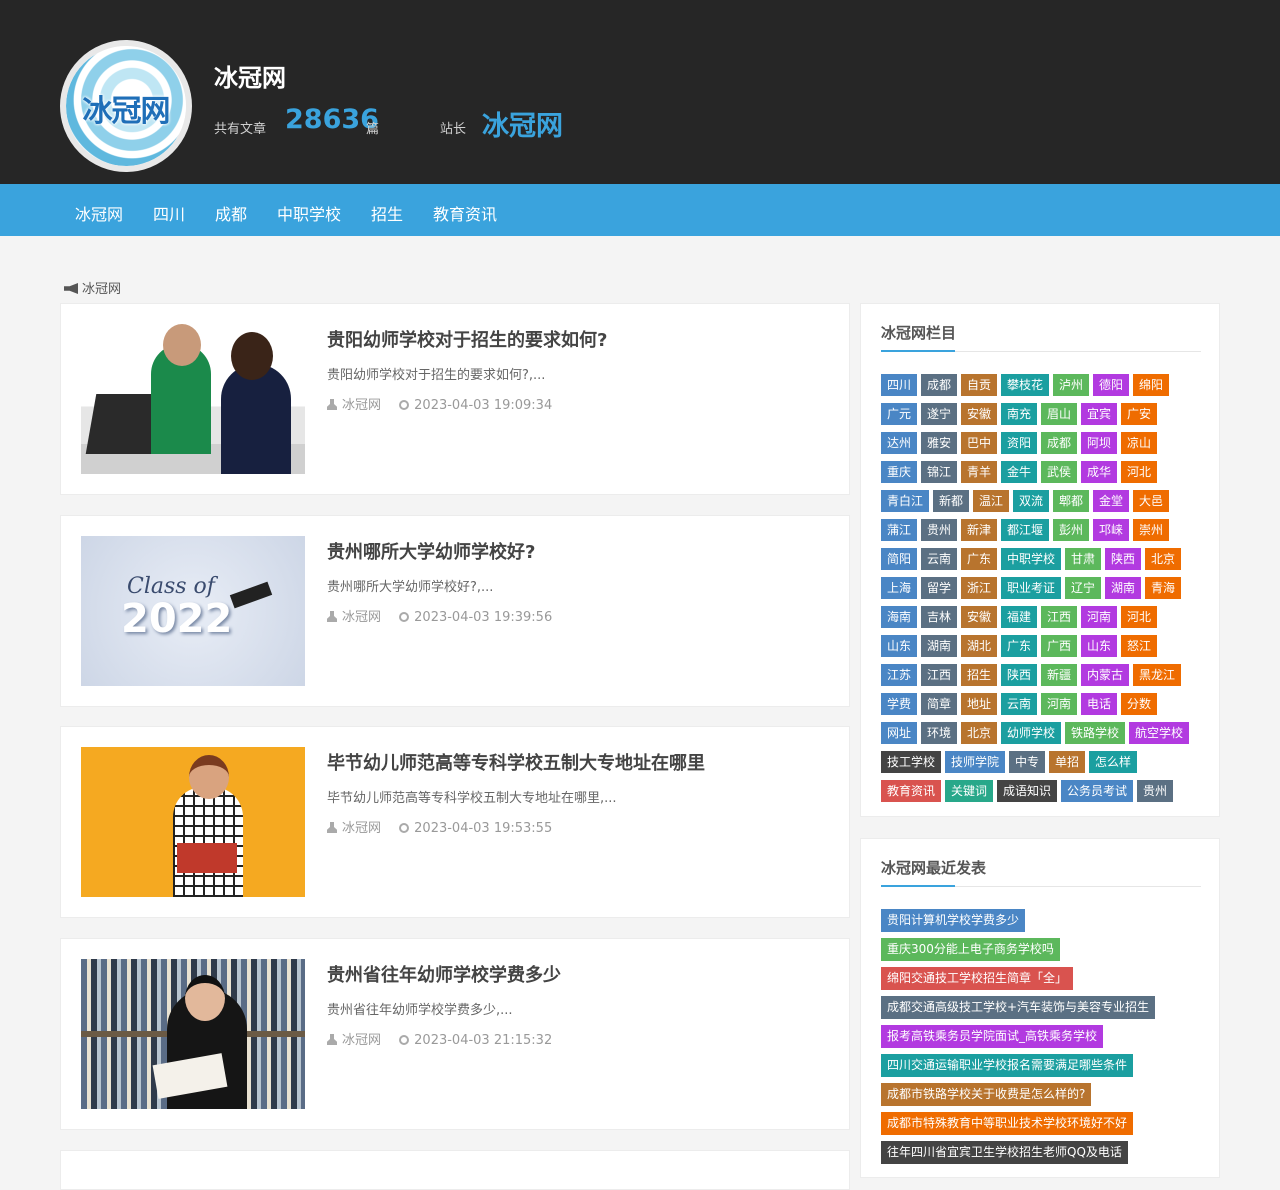 The height and width of the screenshot is (1190, 1280). What do you see at coordinates (516, 762) in the screenshot?
I see `article-title: 毕节幼儿师范高等专科学校五制大专地址在哪里` at bounding box center [516, 762].